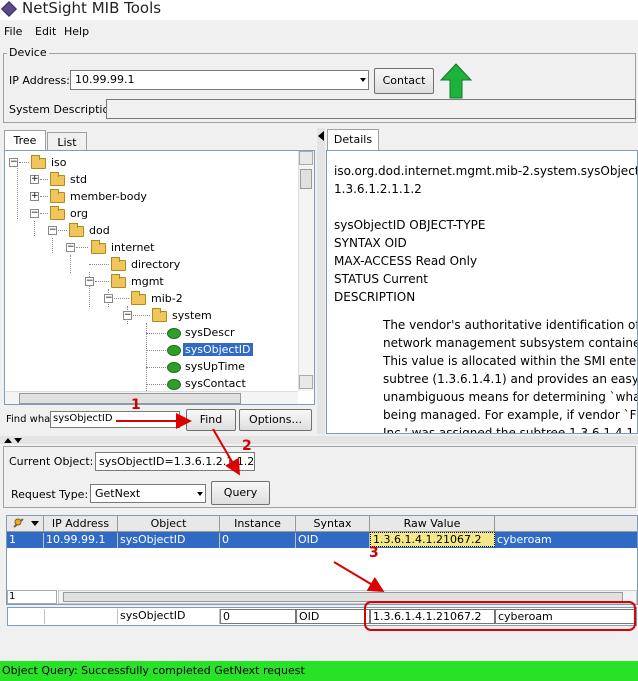  What do you see at coordinates (67, 141) in the screenshot?
I see `tab-list: List` at bounding box center [67, 141].